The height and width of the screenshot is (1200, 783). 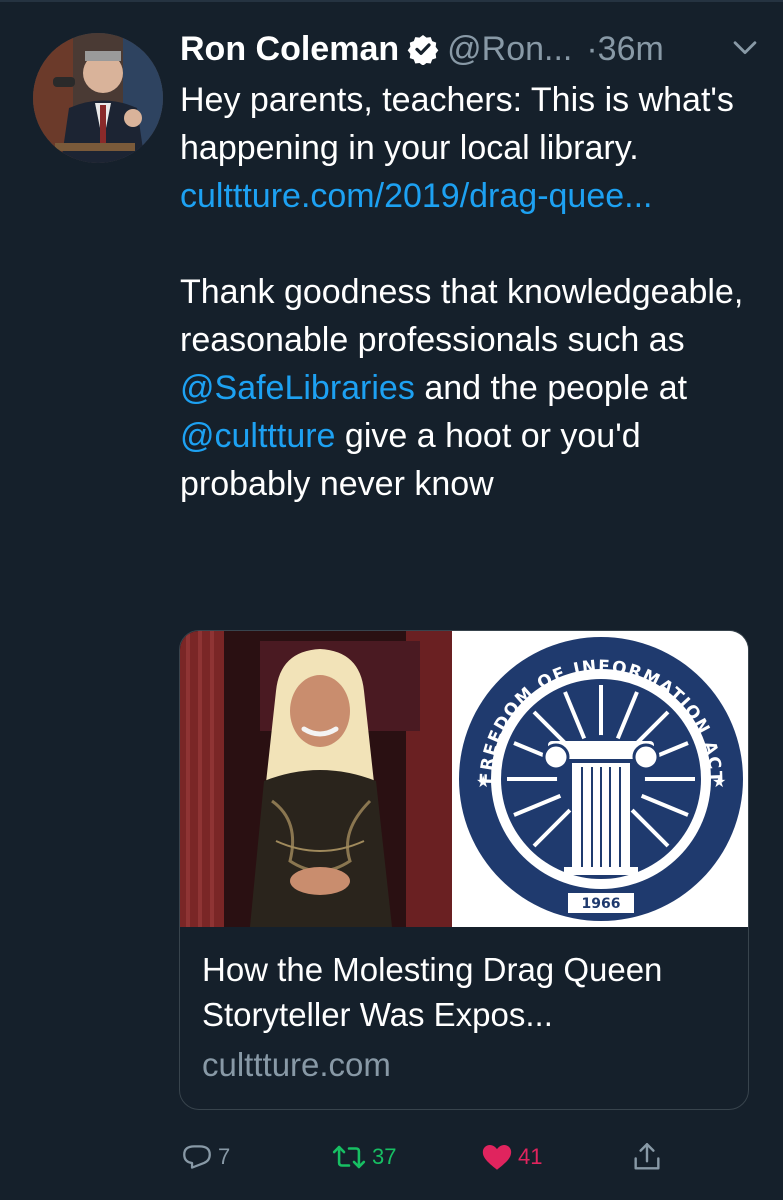 What do you see at coordinates (423, 49) in the screenshot?
I see `verified-badge-icon` at bounding box center [423, 49].